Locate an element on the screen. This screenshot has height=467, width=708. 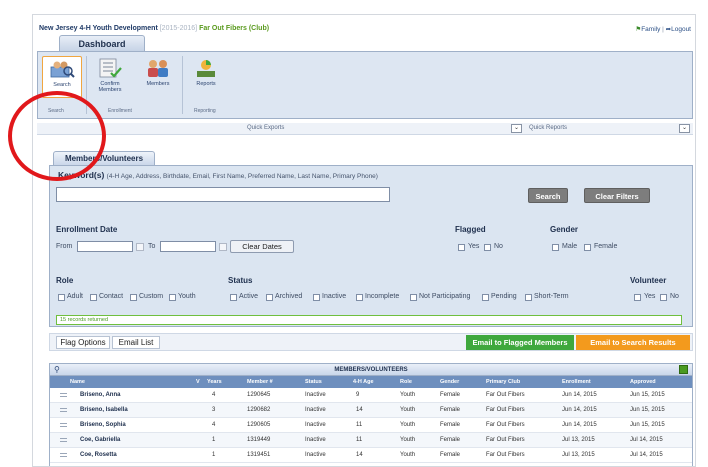
status-short-term-label: Short-Term is located at coordinates (551, 296).